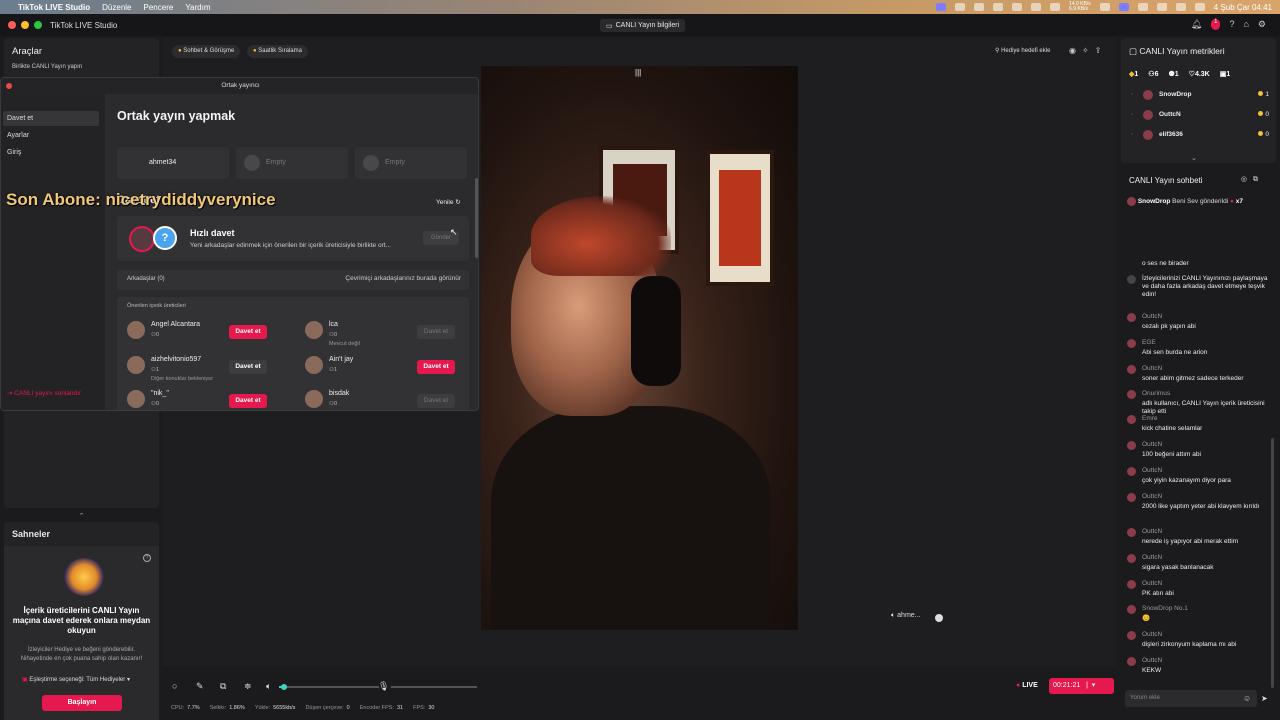  What do you see at coordinates (643, 25) in the screenshot?
I see `live-info-button: ▭ CANLI Yayın bilgileri` at bounding box center [643, 25].